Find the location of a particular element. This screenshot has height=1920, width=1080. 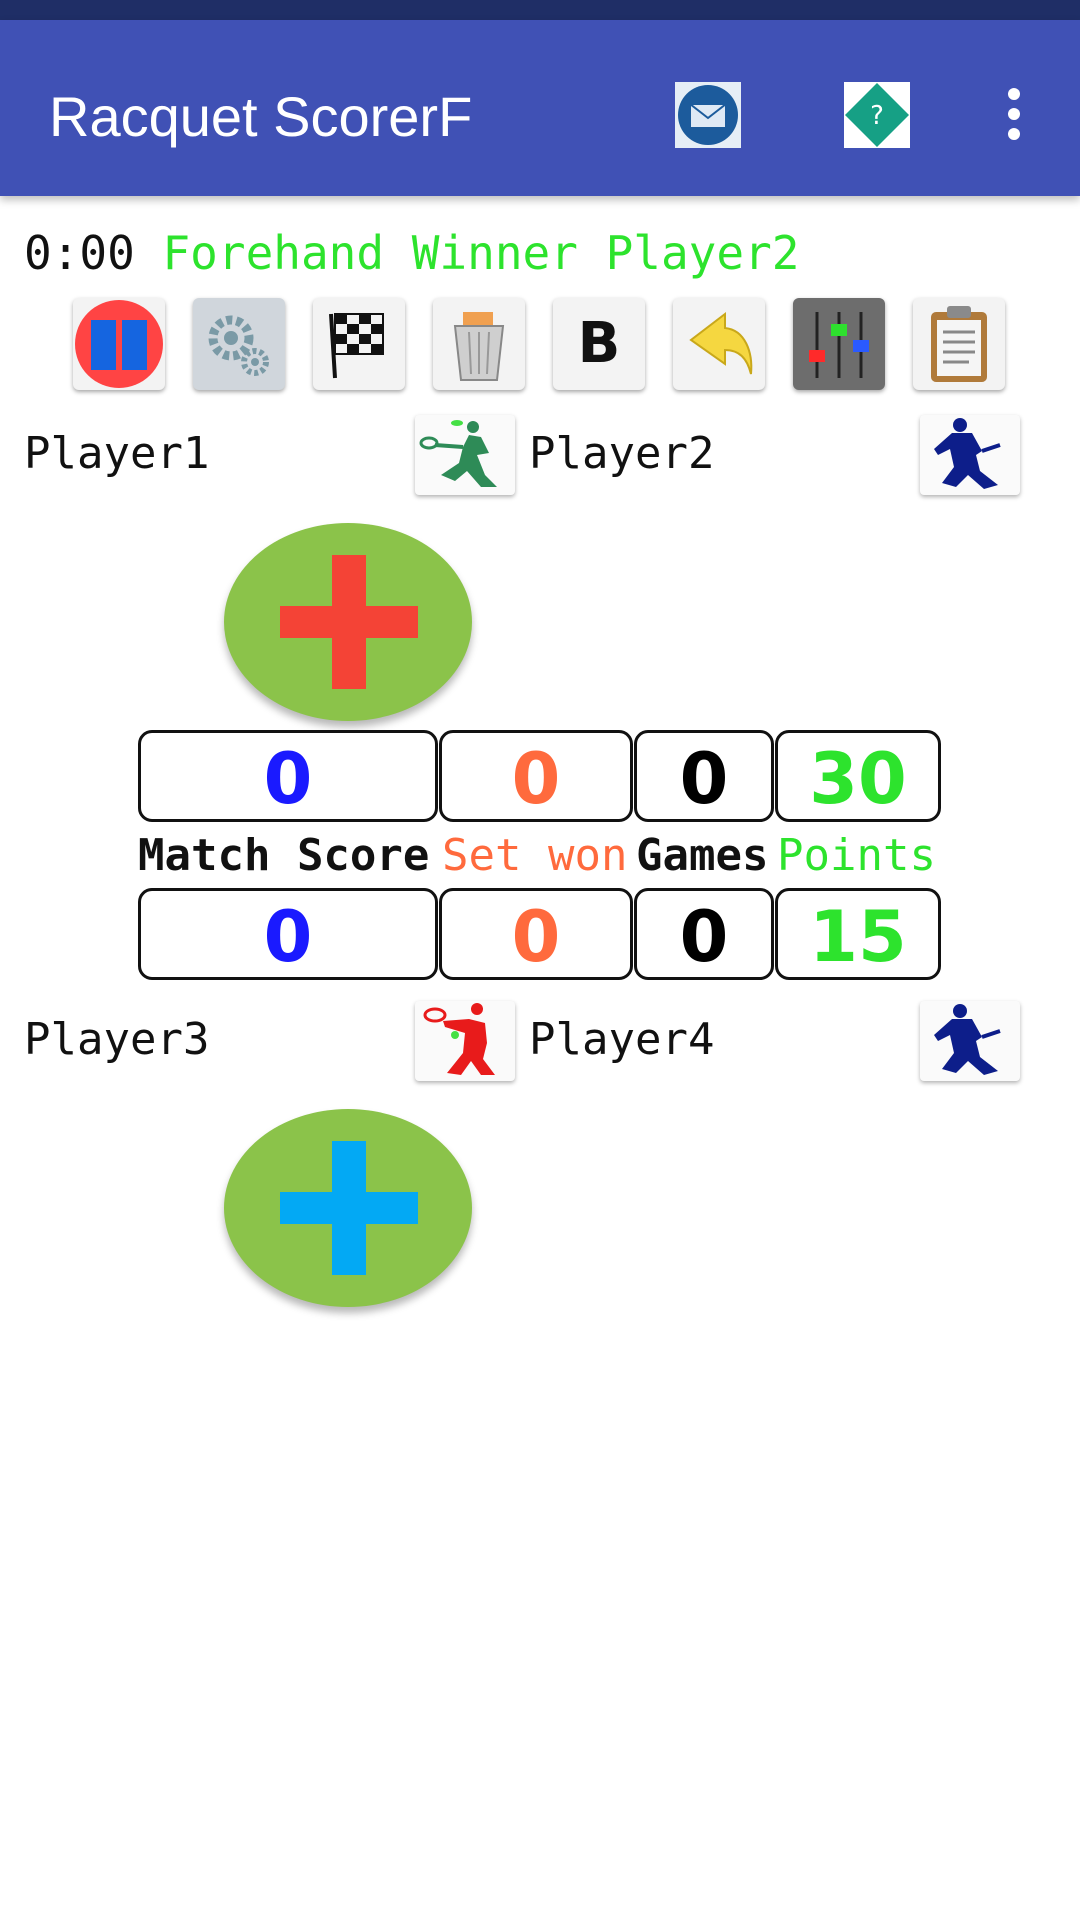

bold-b-button: B is located at coordinates (599, 344).